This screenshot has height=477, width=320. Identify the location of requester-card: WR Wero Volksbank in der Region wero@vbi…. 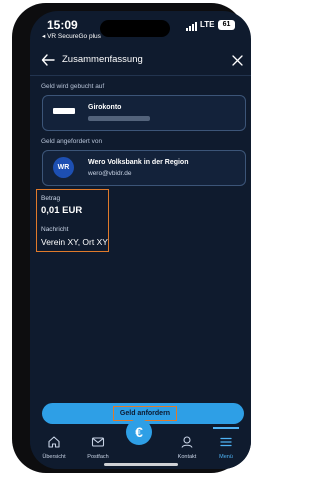
(144, 168).